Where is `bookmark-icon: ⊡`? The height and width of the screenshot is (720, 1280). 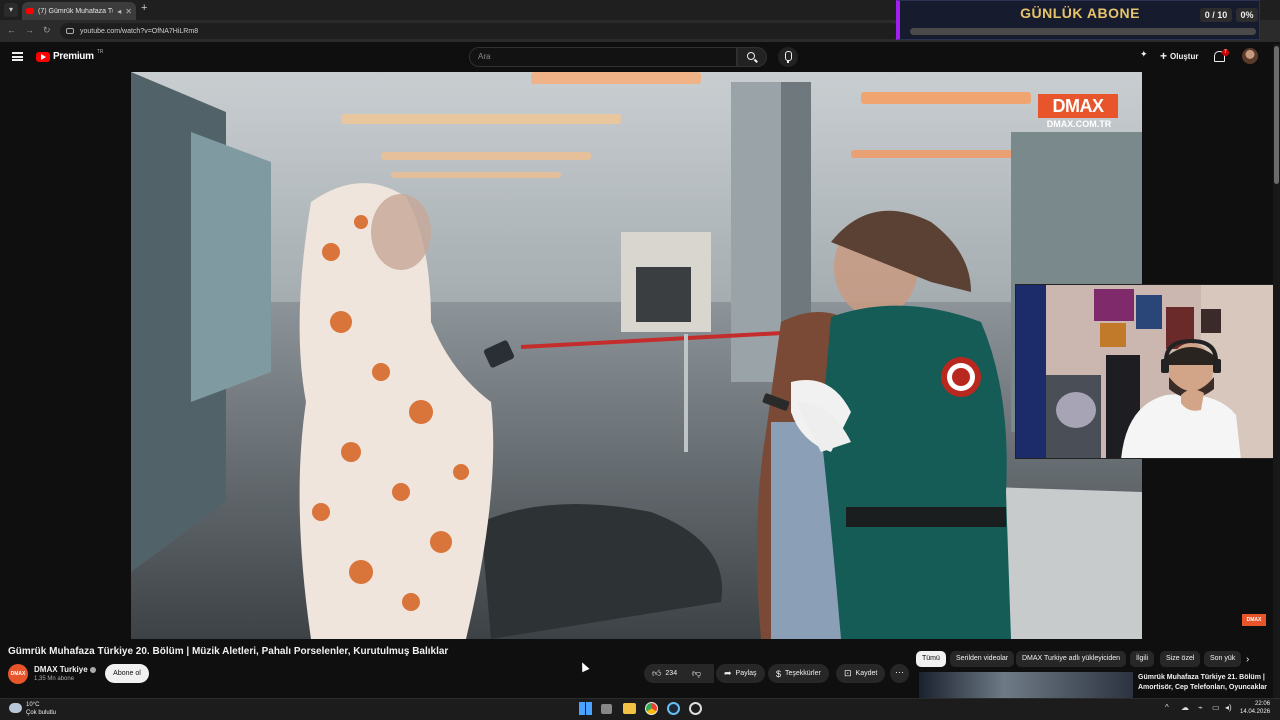 bookmark-icon: ⊡ is located at coordinates (848, 673).